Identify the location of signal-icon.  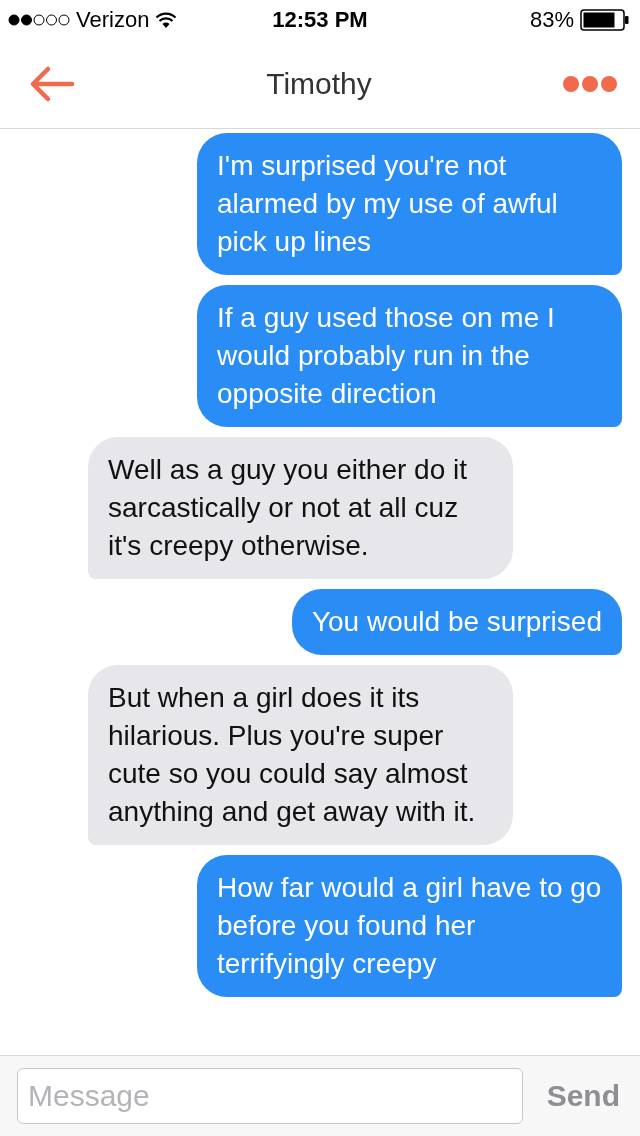
(39, 20).